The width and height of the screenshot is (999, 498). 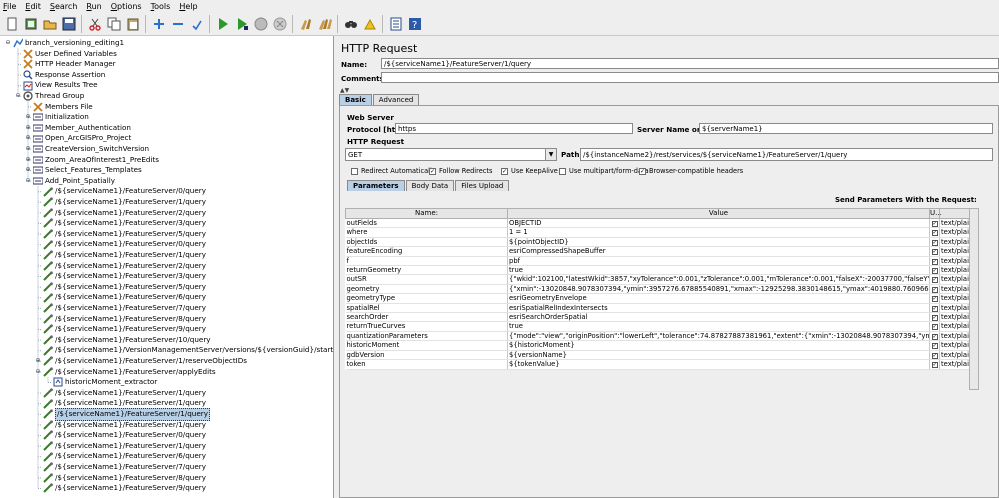 What do you see at coordinates (426, 317) in the screenshot?
I see `param-name: searchOrder` at bounding box center [426, 317].